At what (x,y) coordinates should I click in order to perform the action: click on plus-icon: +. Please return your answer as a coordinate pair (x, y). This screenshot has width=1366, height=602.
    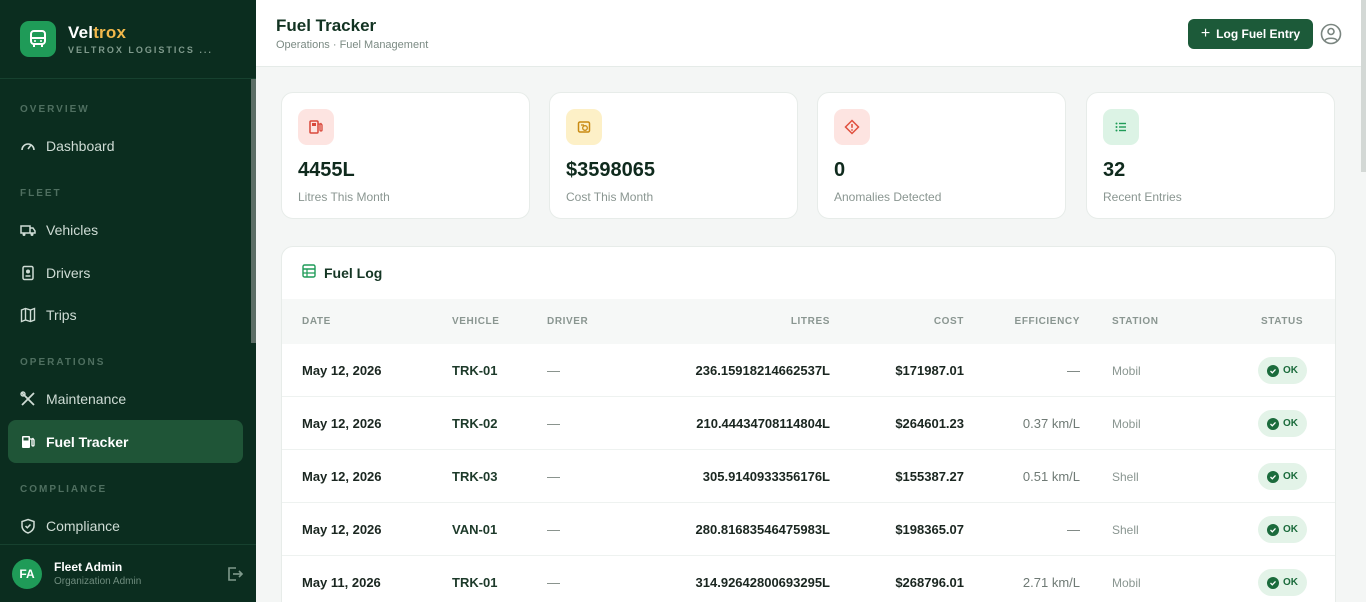
    Looking at the image, I should click on (1205, 33).